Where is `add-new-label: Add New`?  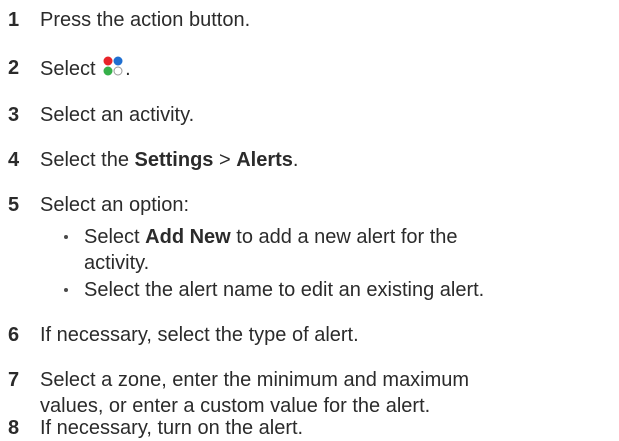 add-new-label: Add New is located at coordinates (188, 237).